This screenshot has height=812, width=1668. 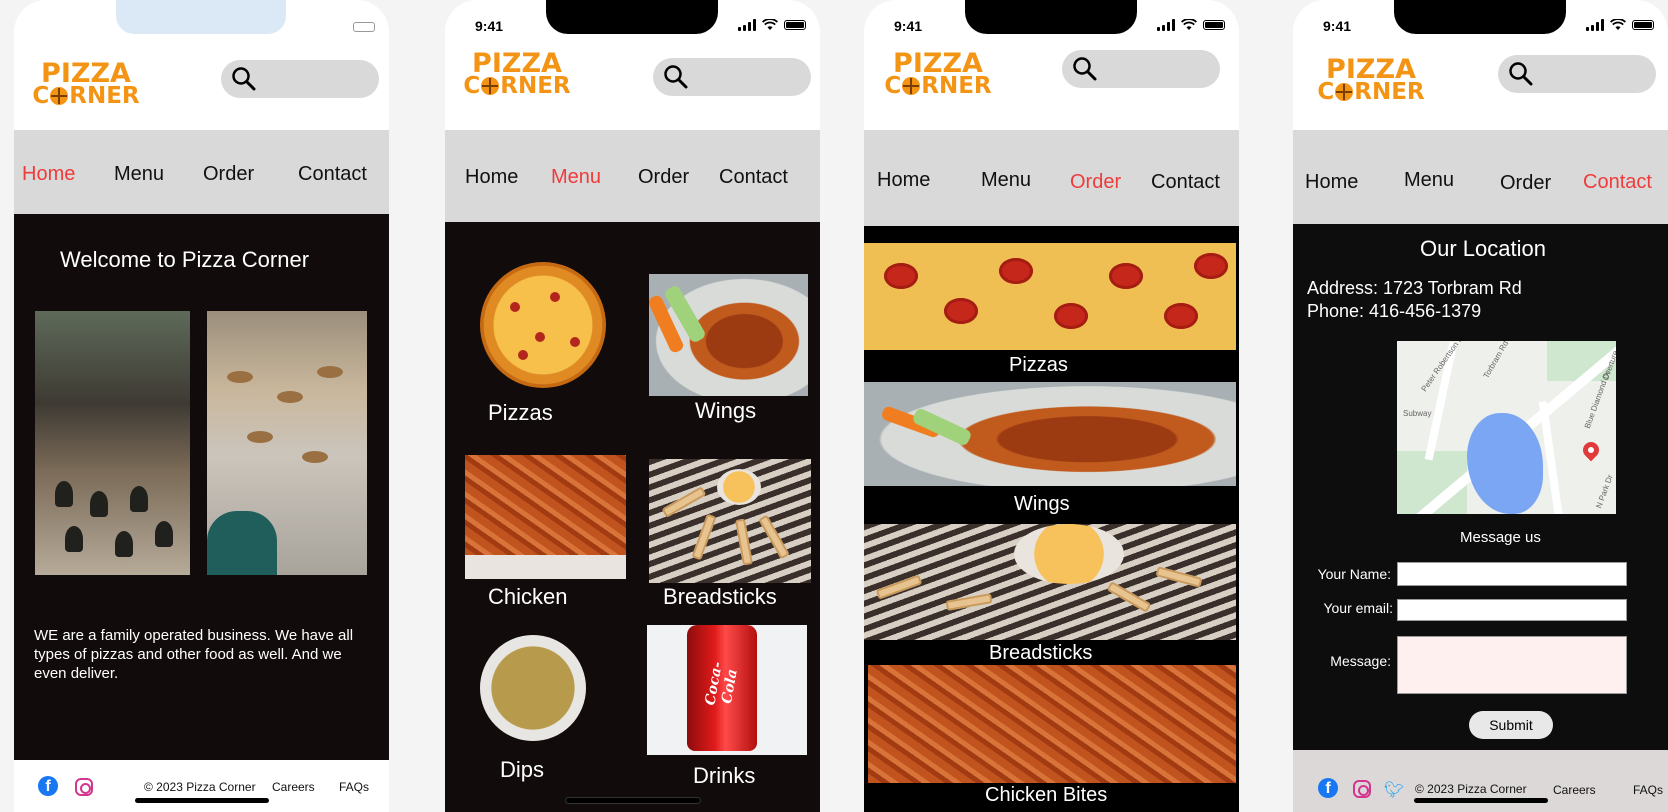 I want to click on map-pin-icon, so click(x=1591, y=450).